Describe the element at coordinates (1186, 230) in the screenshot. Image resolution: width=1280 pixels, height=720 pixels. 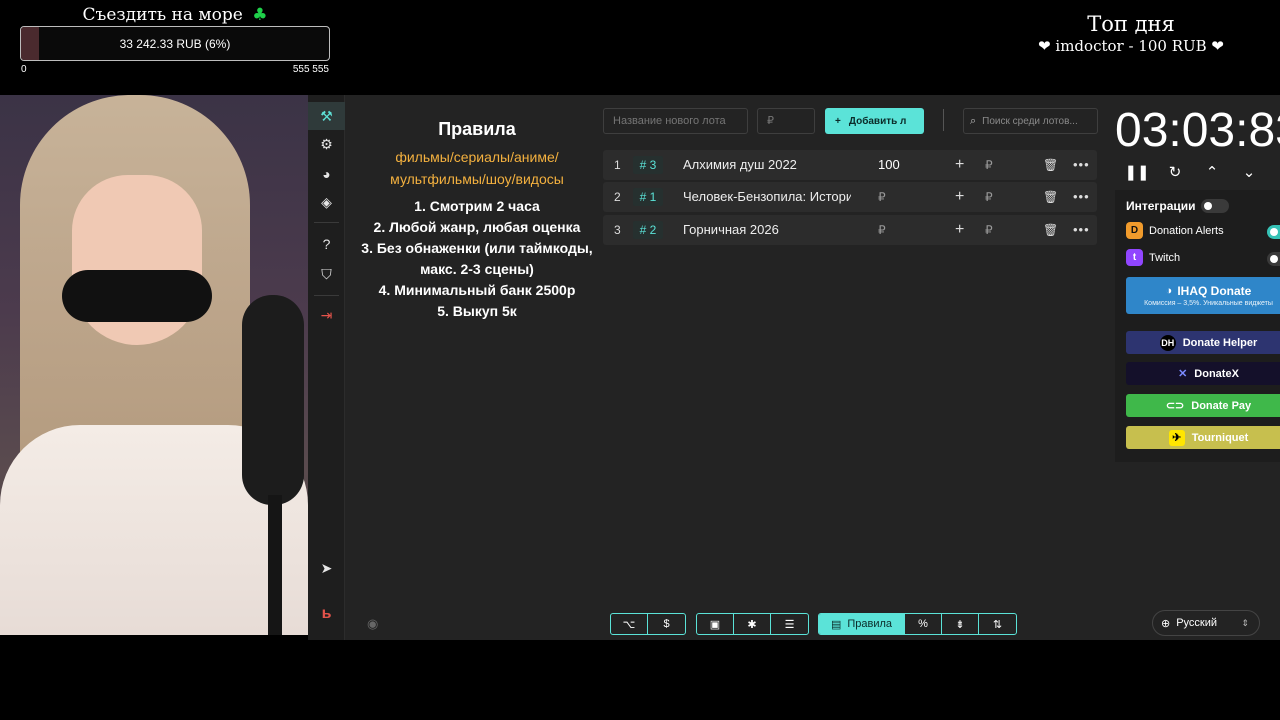
I see `donation-alerts-label: Donation Alerts` at that location.